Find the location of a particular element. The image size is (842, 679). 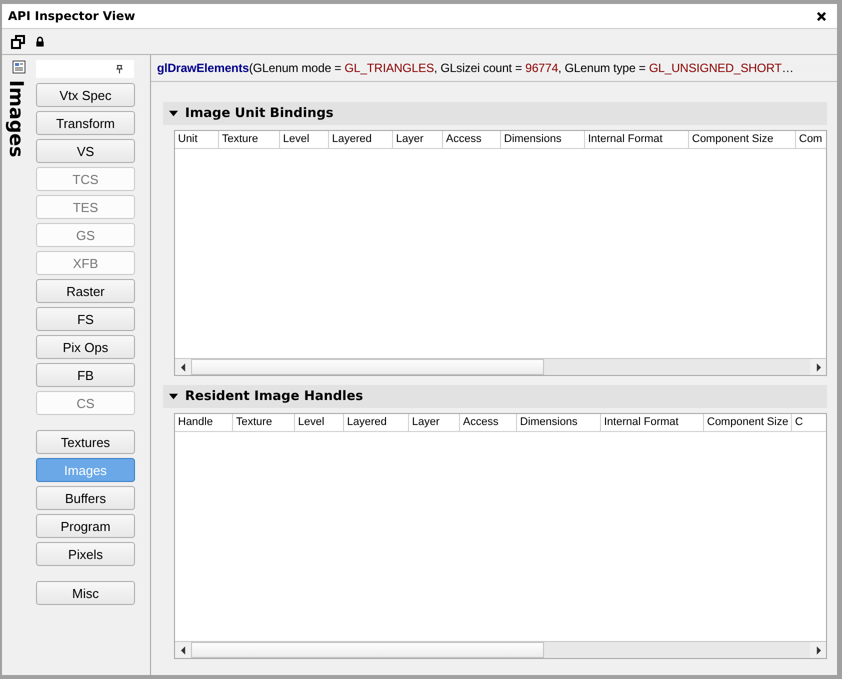

pin-icon is located at coordinates (119, 69).